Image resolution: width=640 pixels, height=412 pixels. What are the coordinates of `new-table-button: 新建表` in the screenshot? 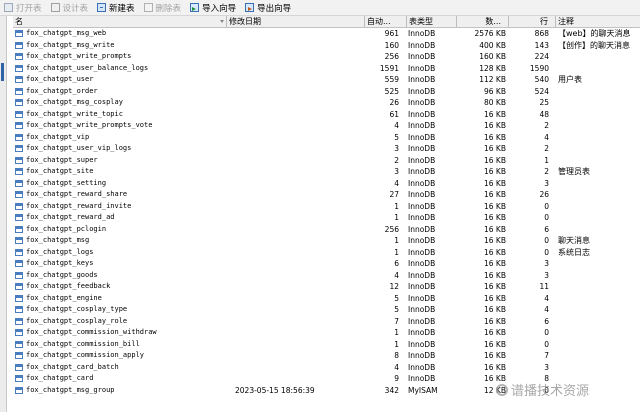 It's located at (116, 7).